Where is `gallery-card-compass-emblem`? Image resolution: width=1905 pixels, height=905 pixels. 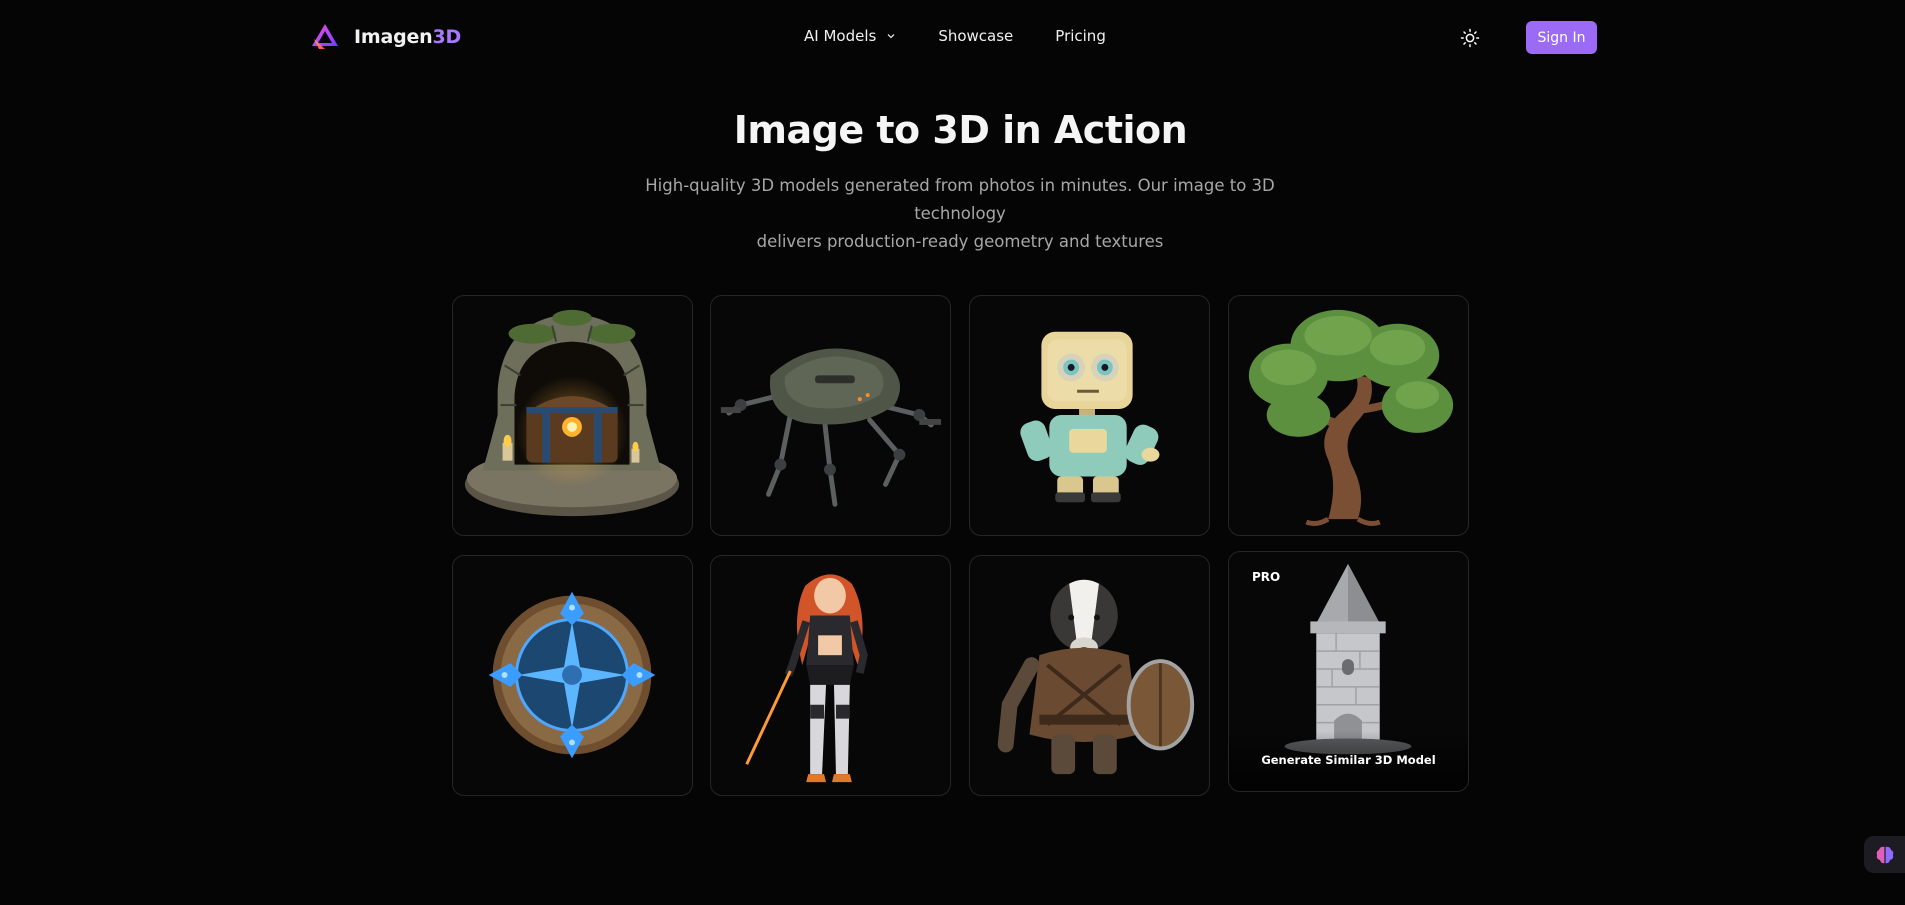
gallery-card-compass-emblem is located at coordinates (572, 675).